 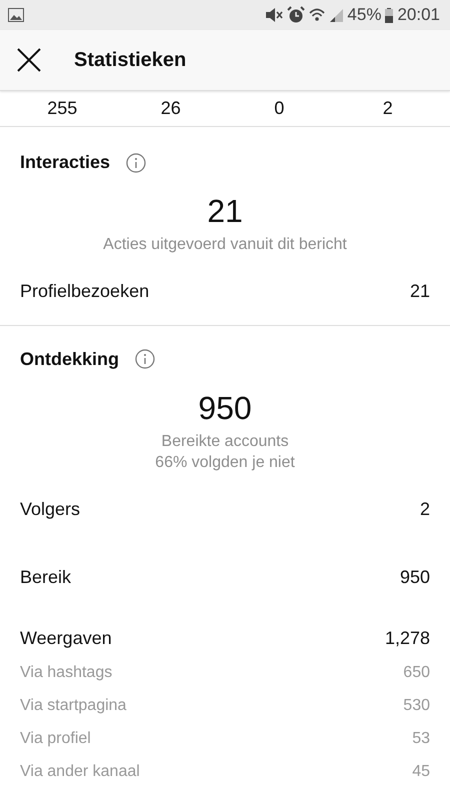 What do you see at coordinates (317, 15) in the screenshot?
I see `wifi-icon` at bounding box center [317, 15].